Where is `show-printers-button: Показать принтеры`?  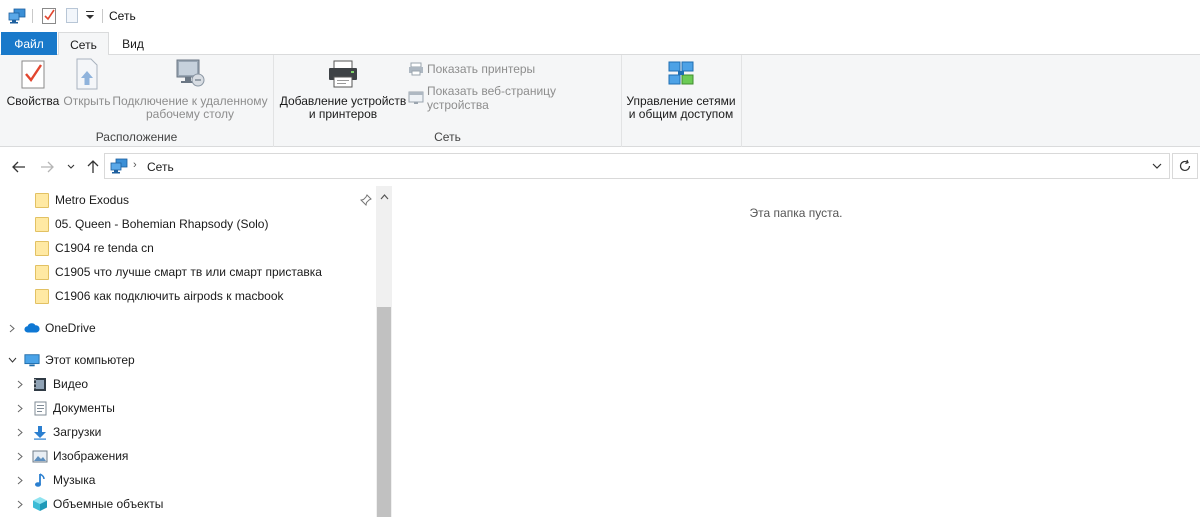
show-printers-button: Показать принтеры is located at coordinates (471, 69).